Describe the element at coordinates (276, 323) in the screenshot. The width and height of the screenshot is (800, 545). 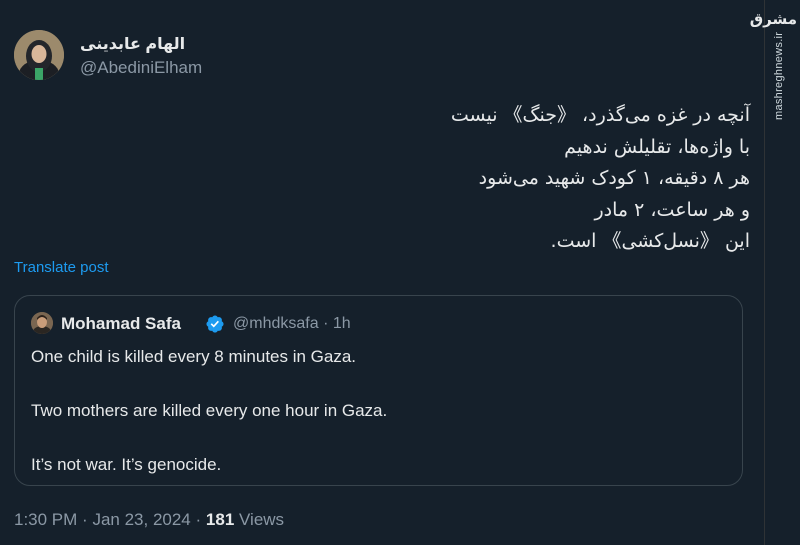
I see `quoted-author-handle: @mhdksafa` at that location.